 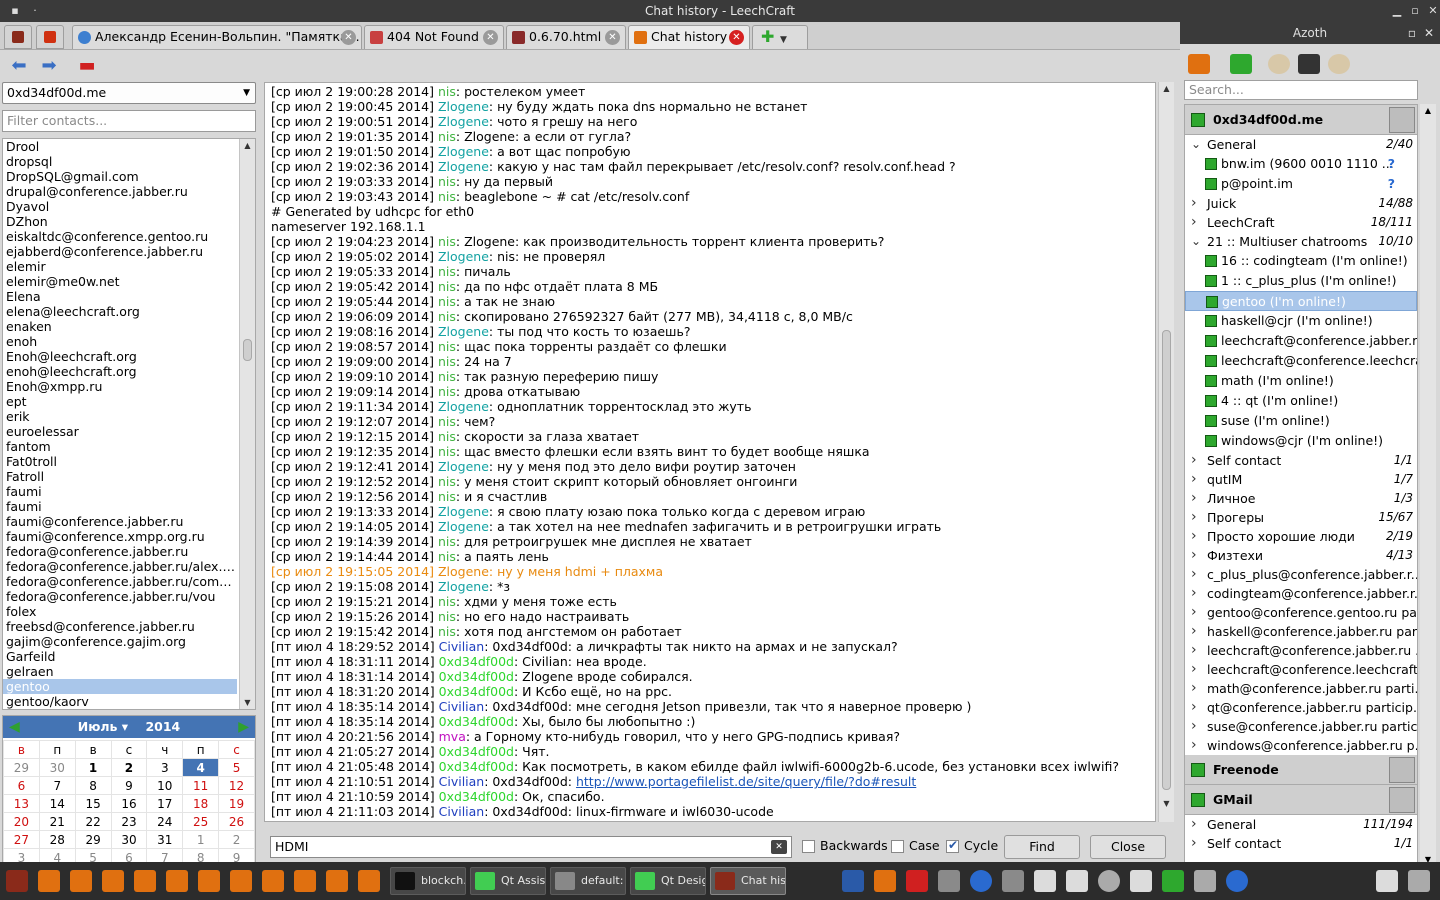 What do you see at coordinates (566, 37) in the screenshot?
I see `tab-changelog: 0.6.70.html ✕` at bounding box center [566, 37].